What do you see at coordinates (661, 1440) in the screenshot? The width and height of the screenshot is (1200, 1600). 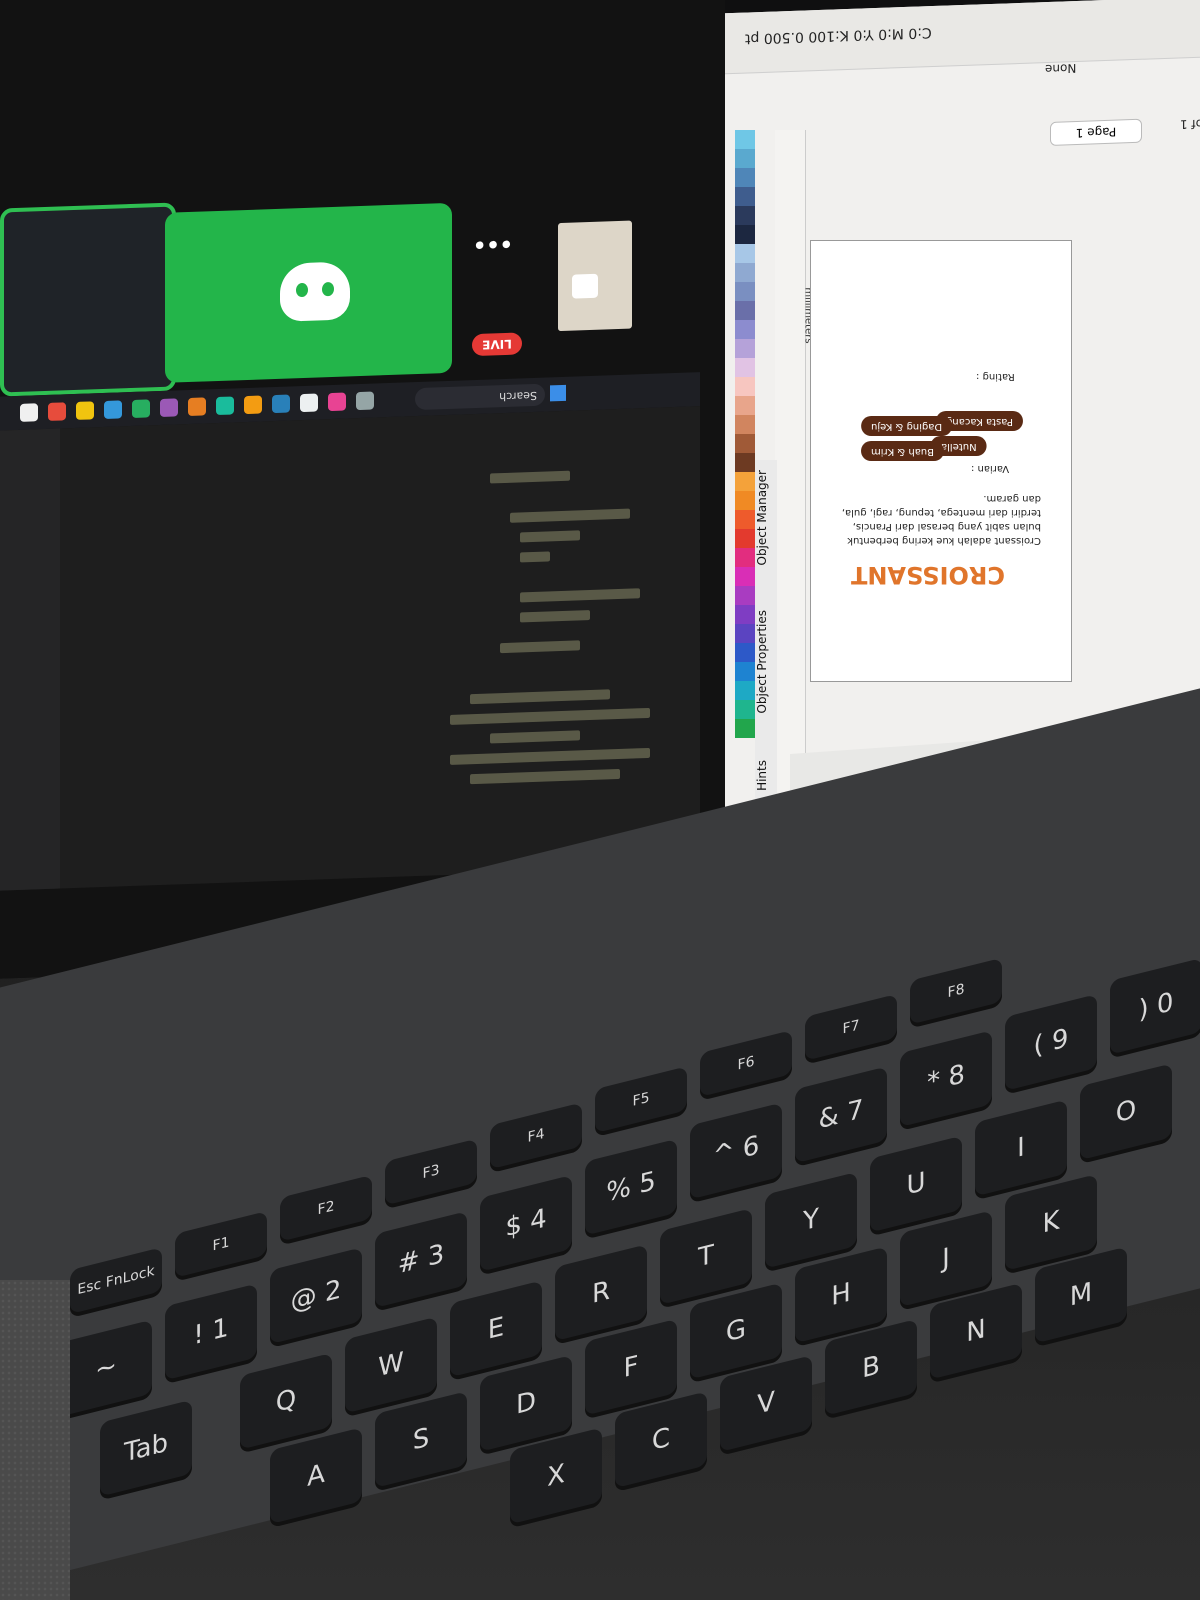 I see `key-c: C` at bounding box center [661, 1440].